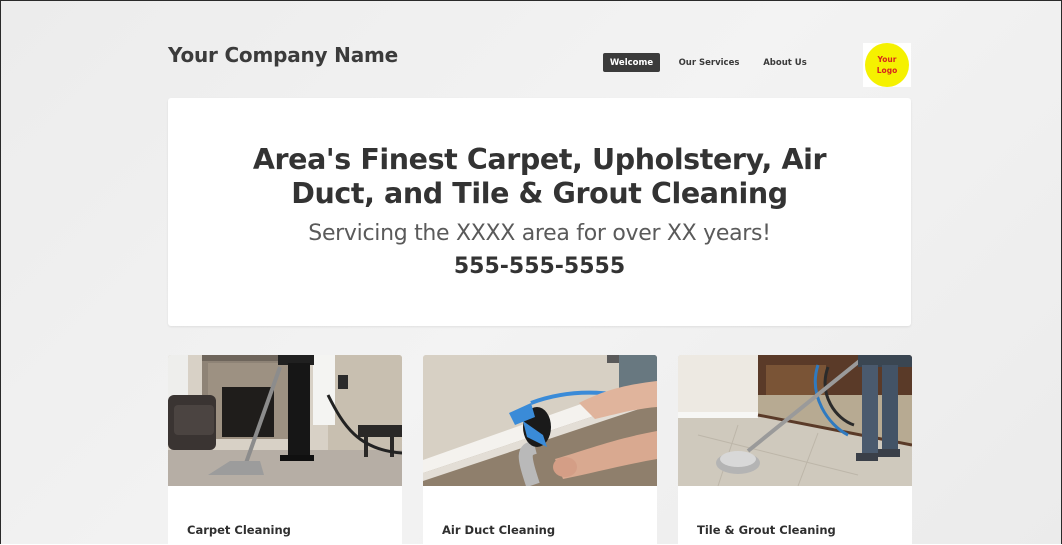  Describe the element at coordinates (795, 420) in the screenshot. I see `tile-grout-cleaning-photo` at that location.